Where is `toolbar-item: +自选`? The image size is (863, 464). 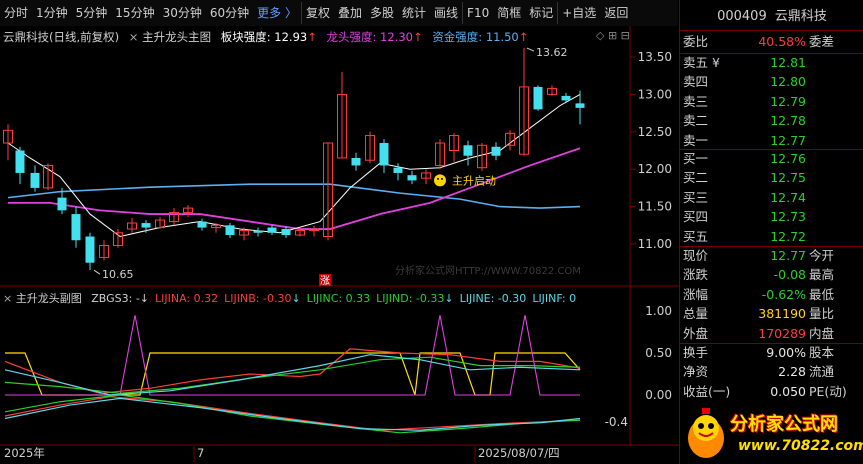
toolbar-item: +自选 is located at coordinates (578, 13).